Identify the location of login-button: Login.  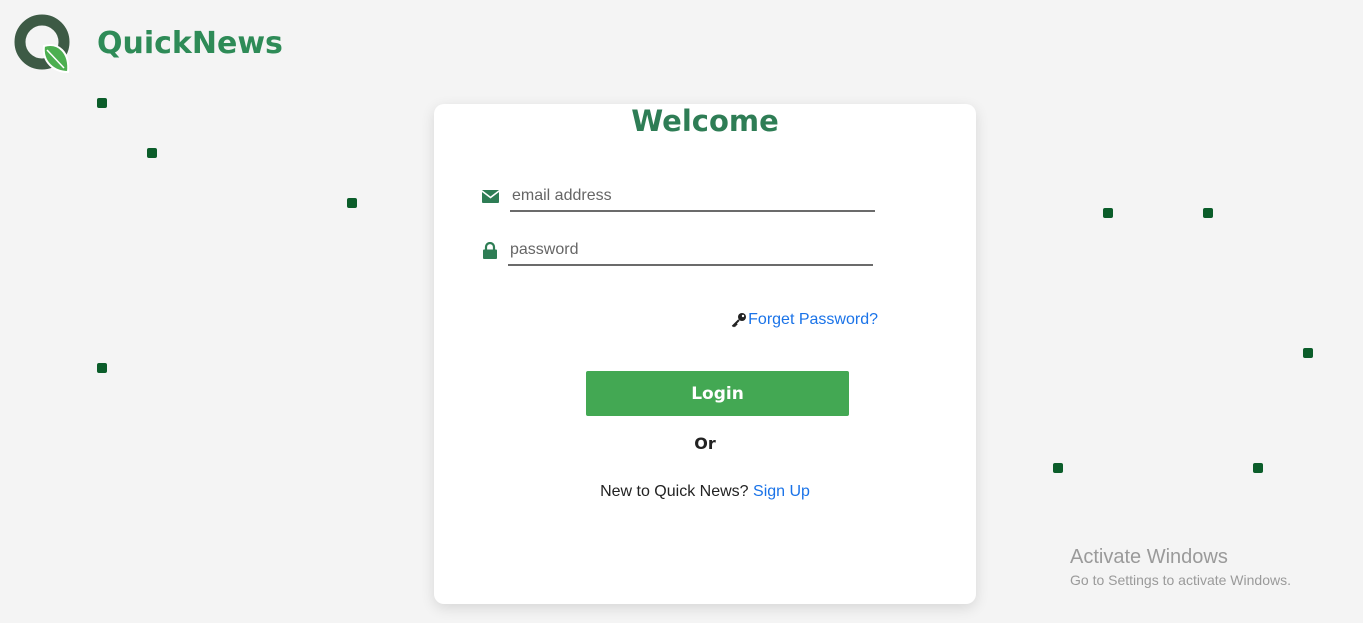
(717, 393).